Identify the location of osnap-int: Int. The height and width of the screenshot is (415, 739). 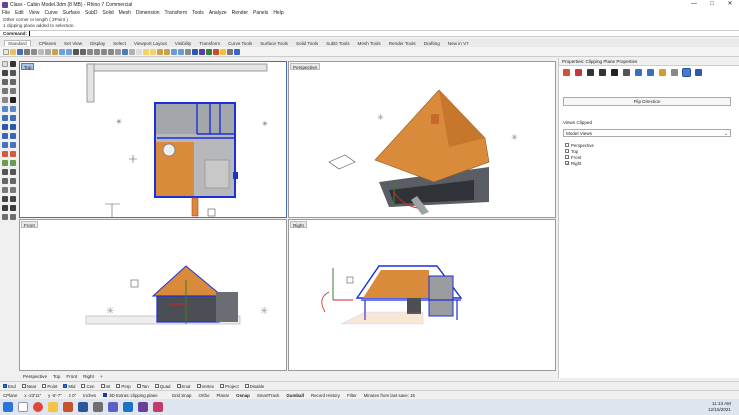
(105, 386).